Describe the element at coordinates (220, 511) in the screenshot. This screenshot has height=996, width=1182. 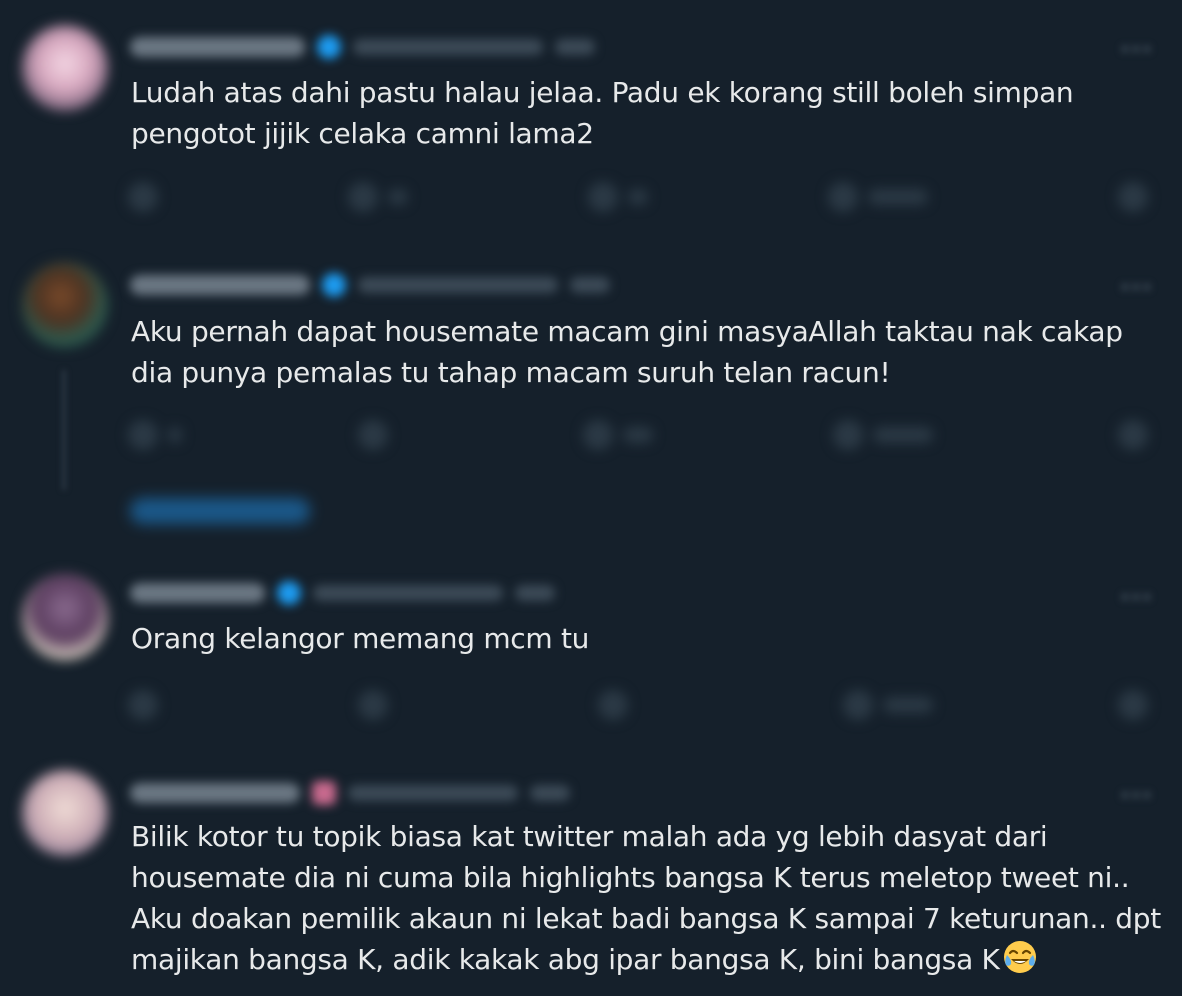
I see `show-replies-link` at that location.